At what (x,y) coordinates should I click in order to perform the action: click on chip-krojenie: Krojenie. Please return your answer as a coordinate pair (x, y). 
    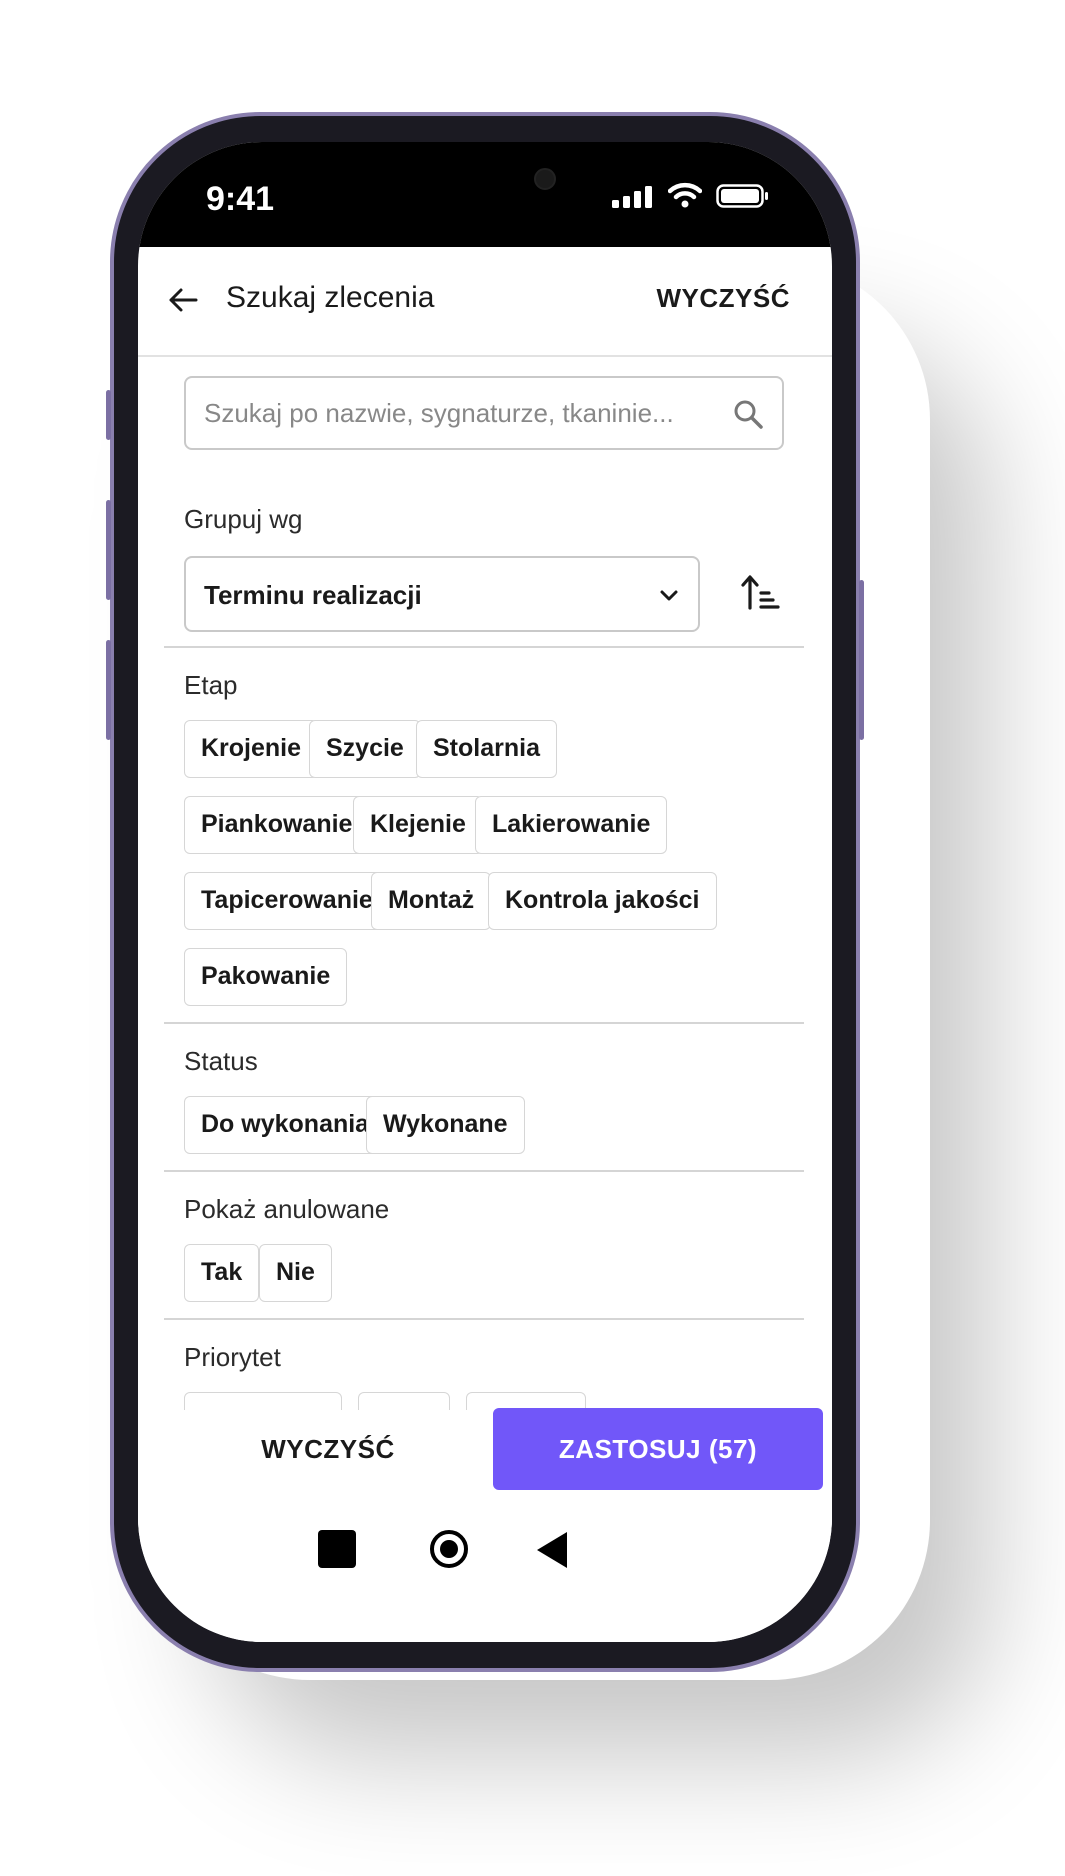
    Looking at the image, I should click on (251, 749).